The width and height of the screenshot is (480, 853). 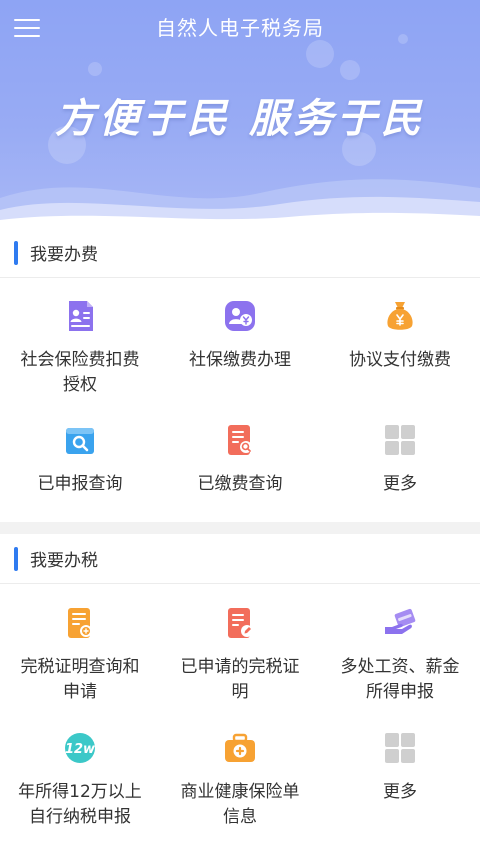 What do you see at coordinates (240, 360) in the screenshot?
I see `item-label: 社保缴费办理` at bounding box center [240, 360].